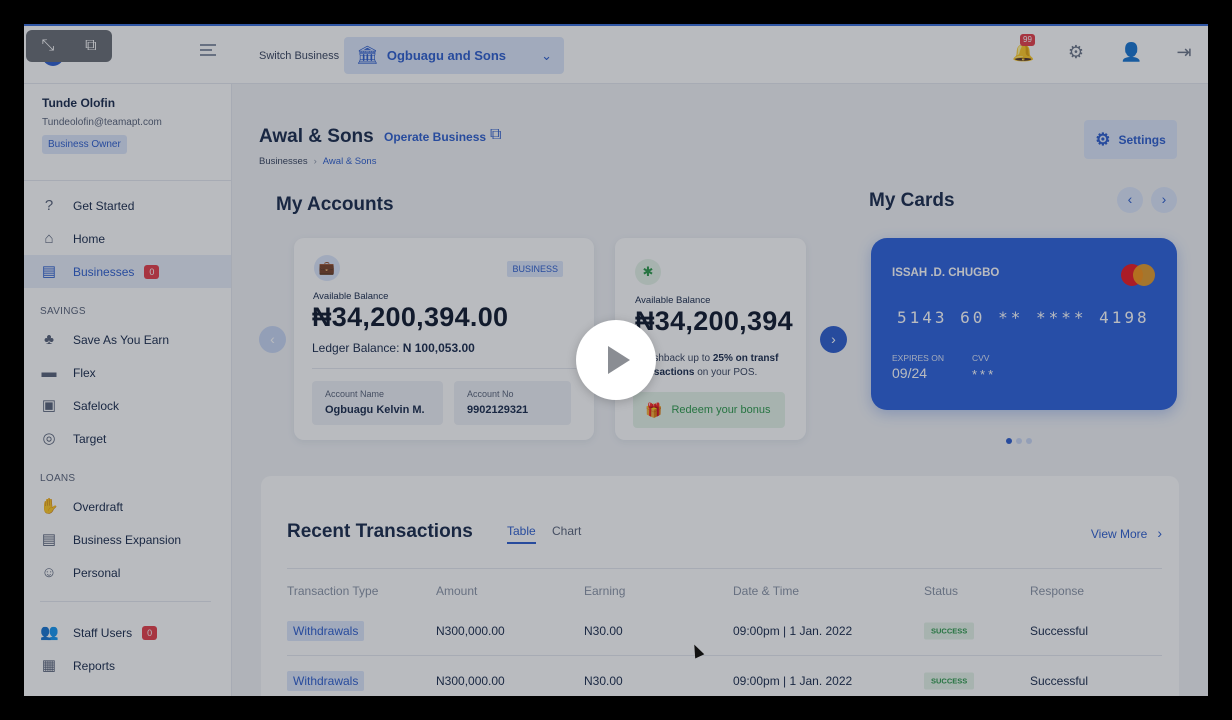 The height and width of the screenshot is (720, 1232). I want to click on sidebar-item-label: Target, so click(90, 438).